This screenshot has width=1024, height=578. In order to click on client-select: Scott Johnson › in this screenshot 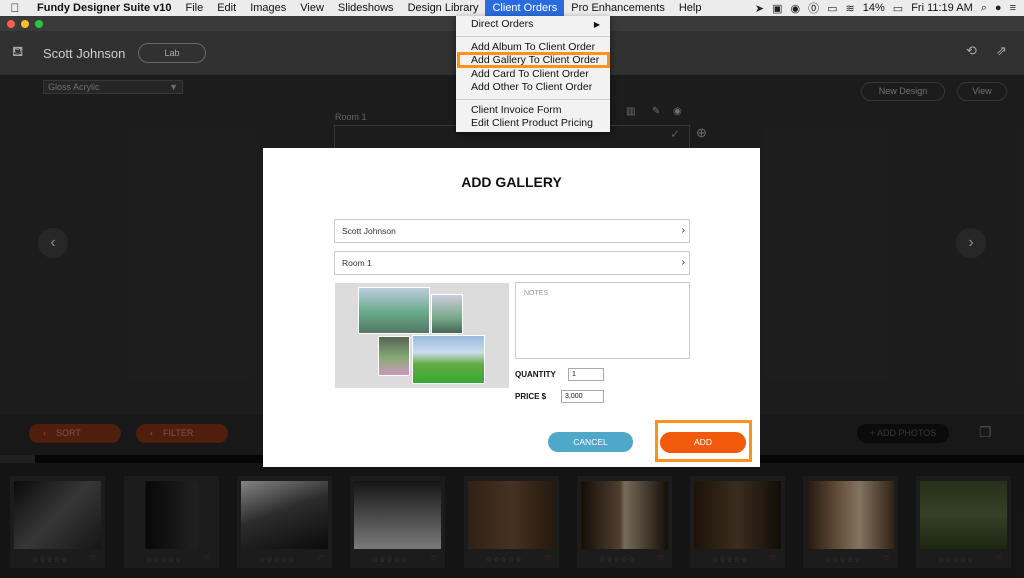, I will do `click(512, 231)`.